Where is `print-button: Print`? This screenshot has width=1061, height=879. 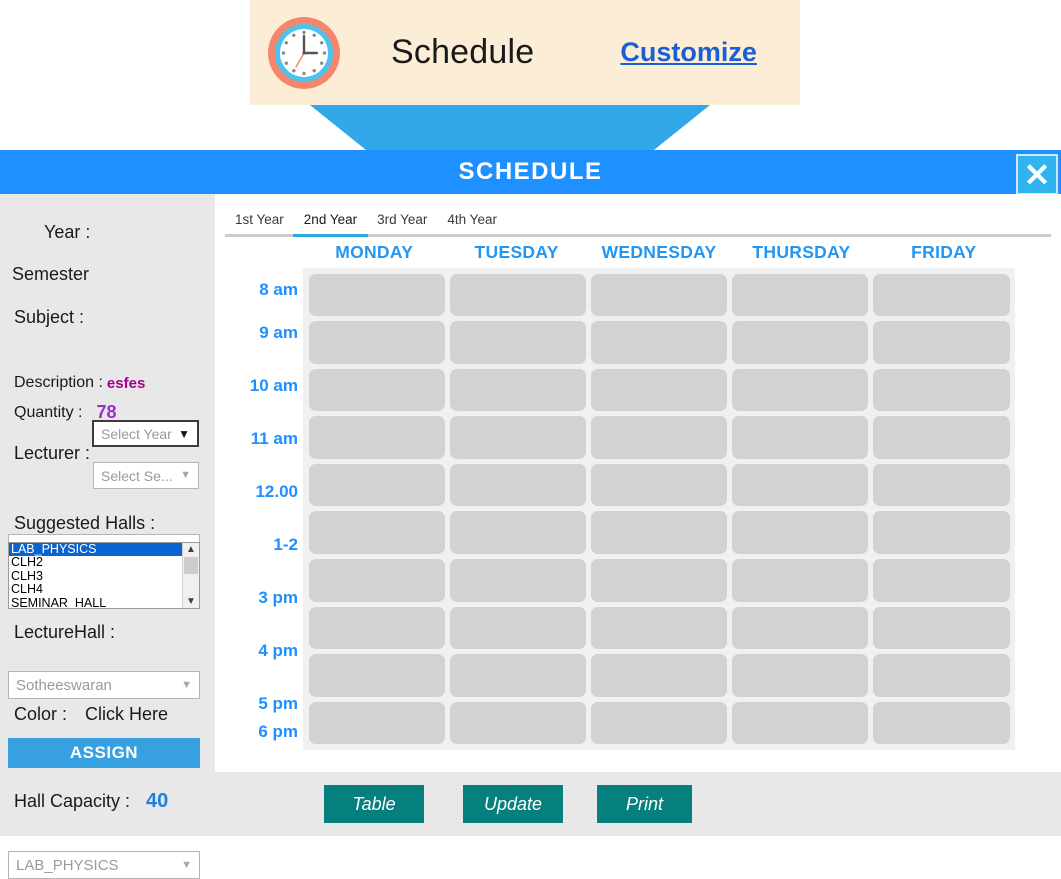 print-button: Print is located at coordinates (644, 804).